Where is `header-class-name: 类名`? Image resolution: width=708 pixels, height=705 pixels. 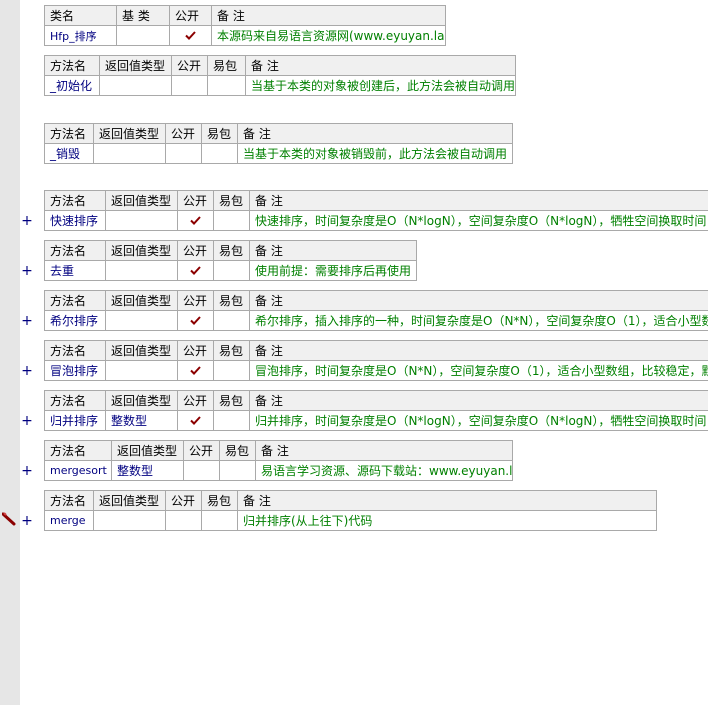
header-class-name: 类名 is located at coordinates (80, 15).